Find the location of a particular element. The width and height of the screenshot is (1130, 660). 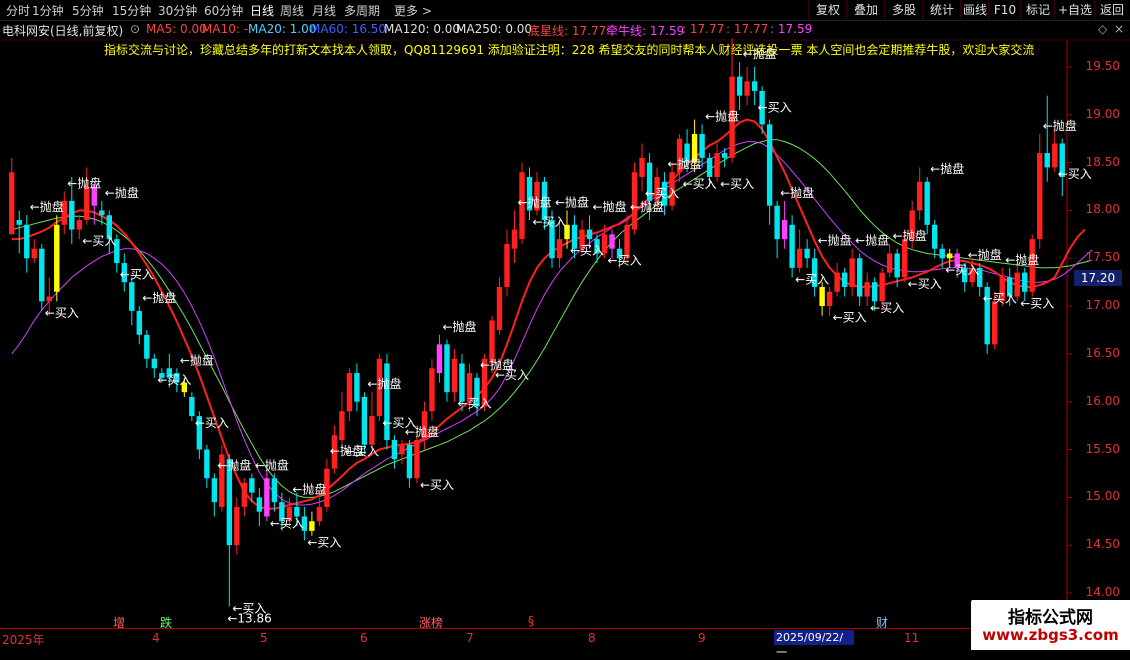

price-label: 14.50 is located at coordinates (1102, 544).